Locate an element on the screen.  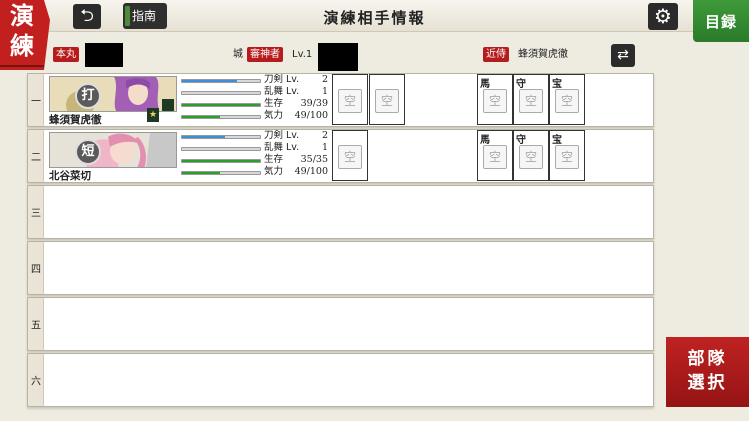
top-bar: 演練相手情報 ⮌ 指南 ⚙ is located at coordinates (374, 16).